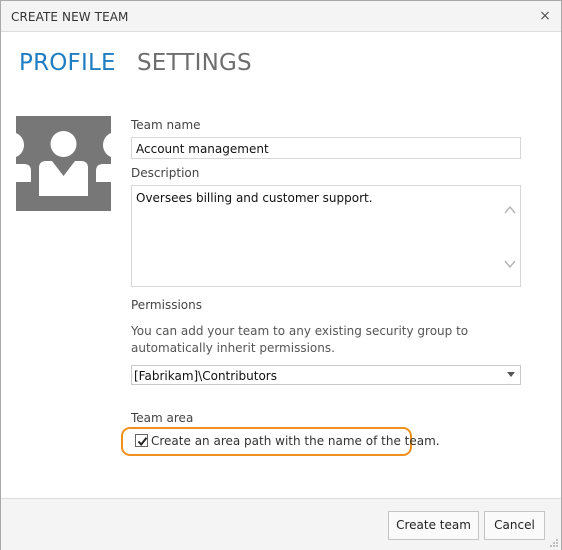  I want to click on create-team-button: Create team, so click(433, 525).